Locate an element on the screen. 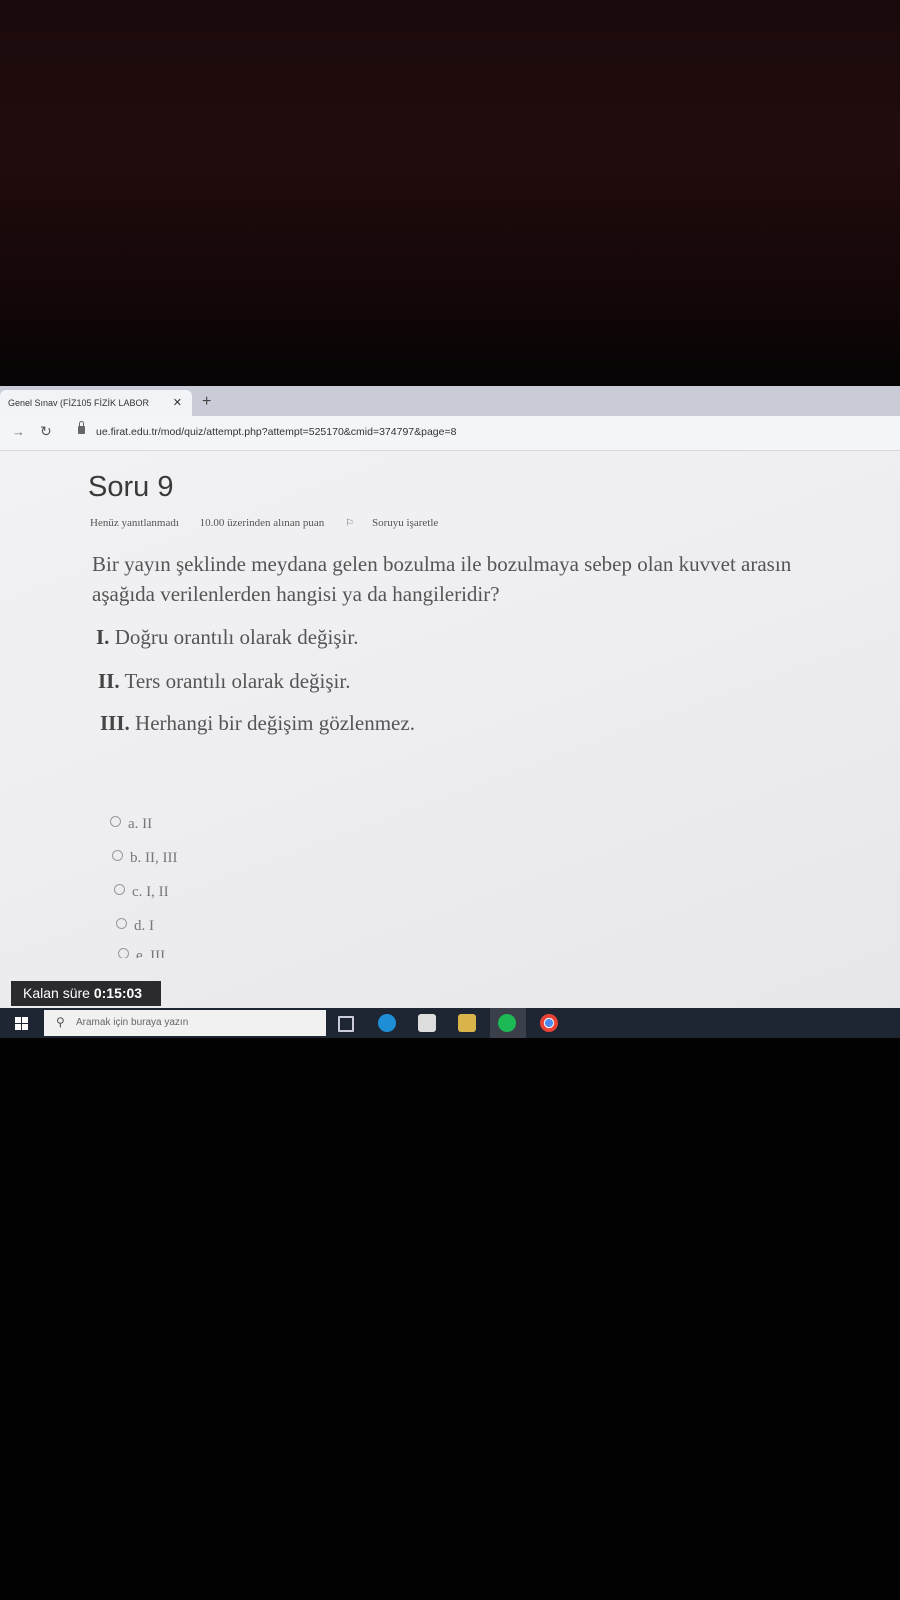 The image size is (900, 1600). flag-icon: ⚐ is located at coordinates (349, 523).